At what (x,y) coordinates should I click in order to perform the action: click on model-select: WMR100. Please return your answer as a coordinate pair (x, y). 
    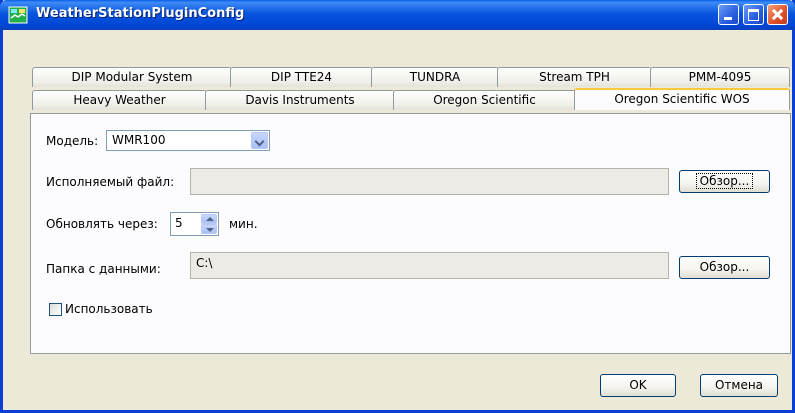
    Looking at the image, I should click on (188, 140).